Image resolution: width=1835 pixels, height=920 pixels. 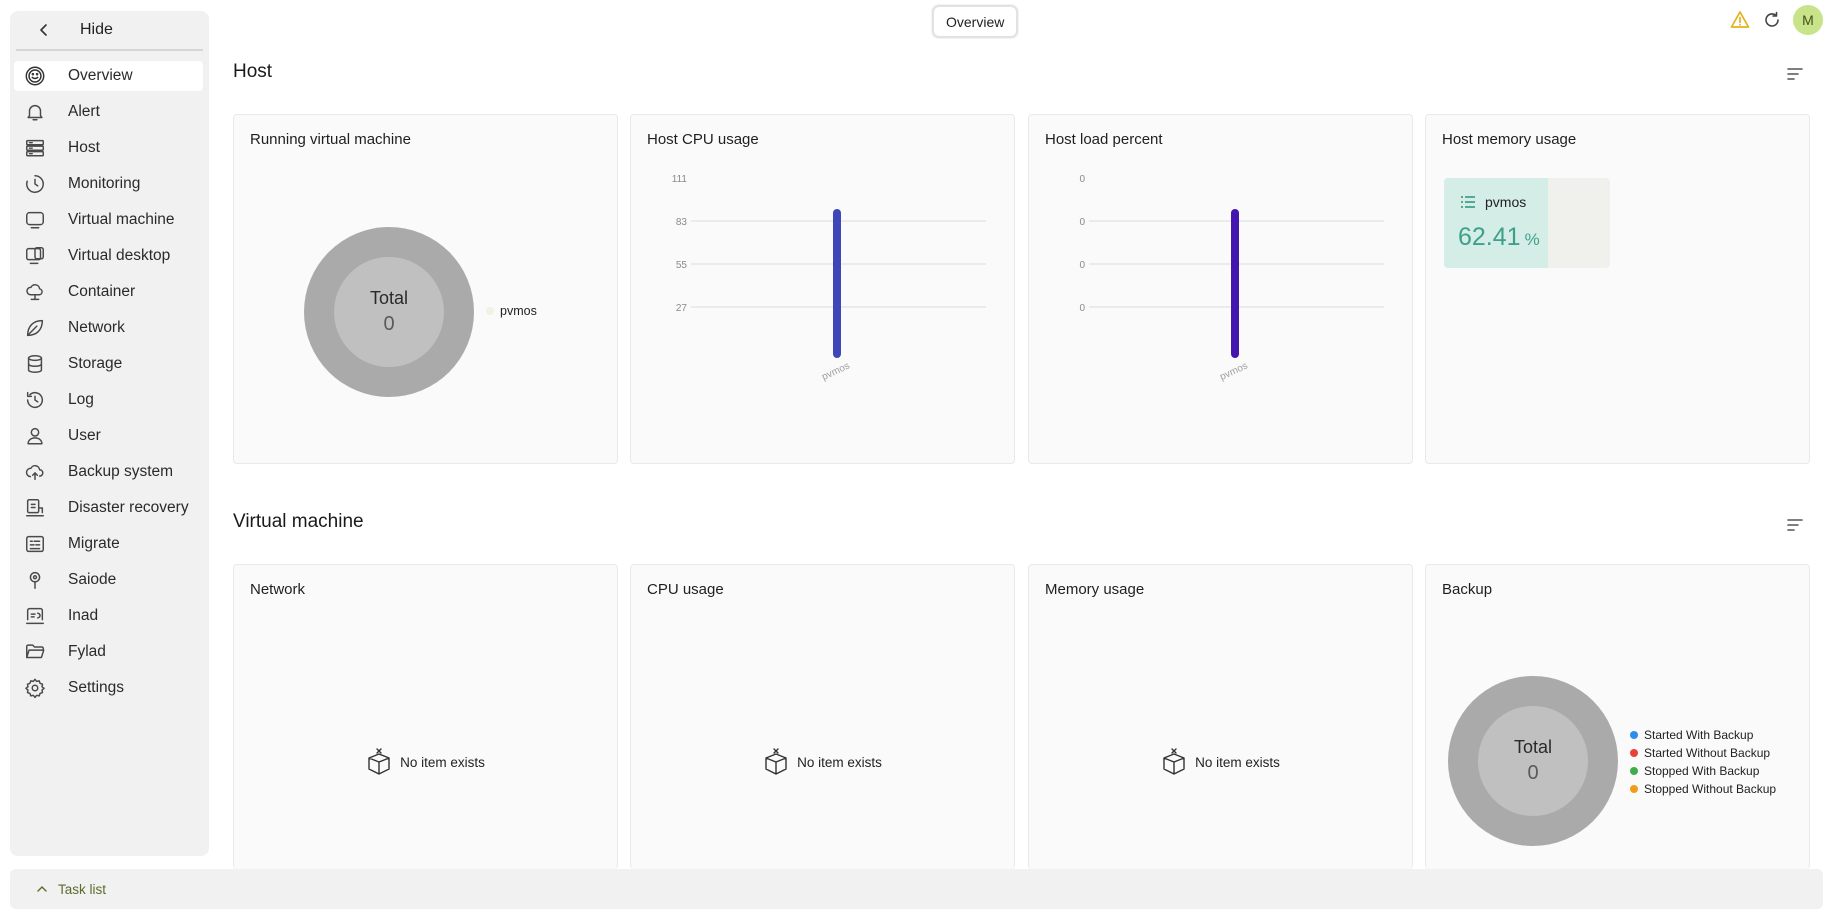 What do you see at coordinates (1634, 771) in the screenshot?
I see `legend-dot-green` at bounding box center [1634, 771].